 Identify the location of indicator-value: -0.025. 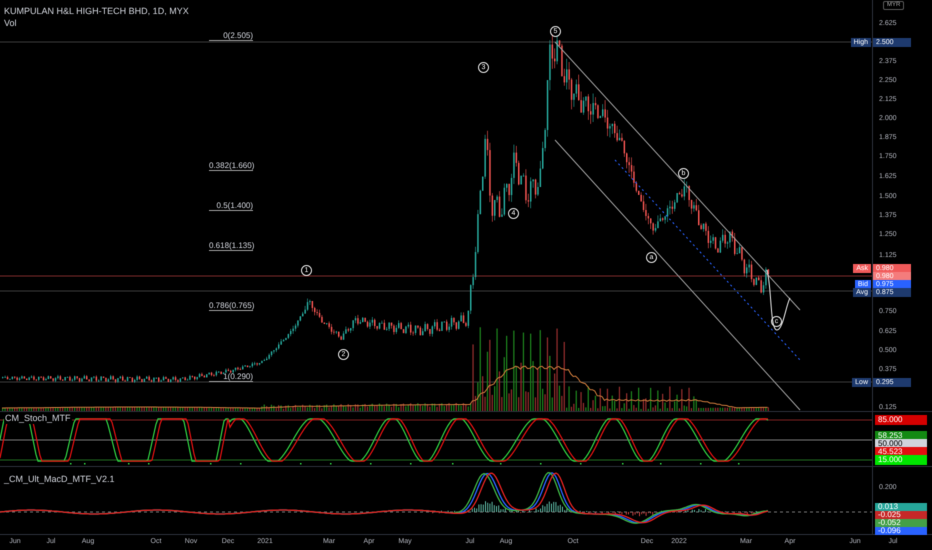
(901, 515).